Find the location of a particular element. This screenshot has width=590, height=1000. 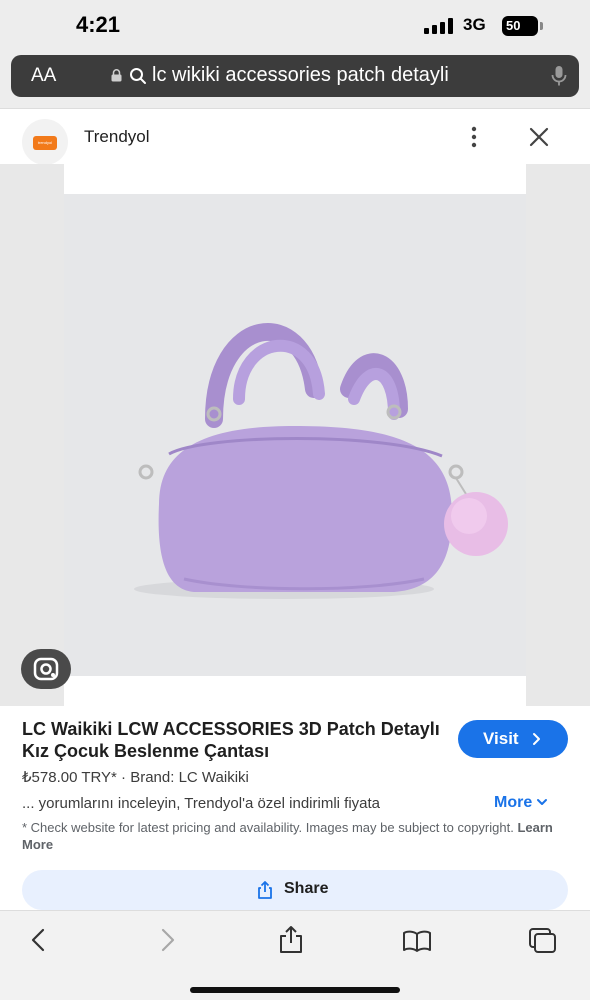

share-page-icon is located at coordinates (291, 940).